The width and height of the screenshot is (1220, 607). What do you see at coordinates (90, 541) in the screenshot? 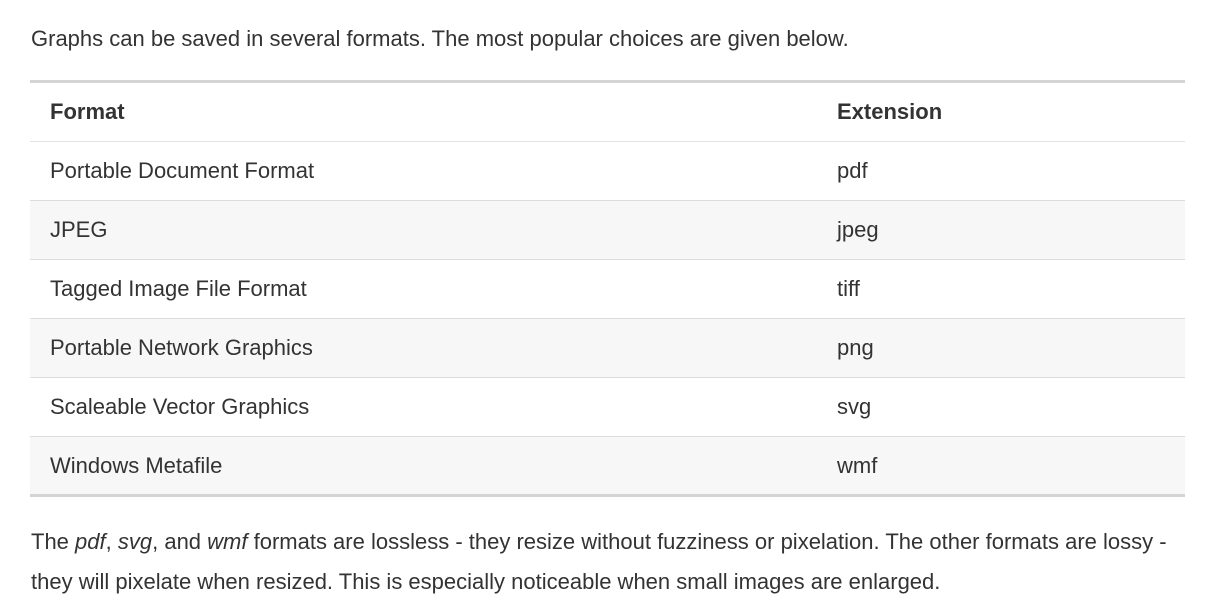
I see `outro-emphasis-pdf: pdf` at bounding box center [90, 541].